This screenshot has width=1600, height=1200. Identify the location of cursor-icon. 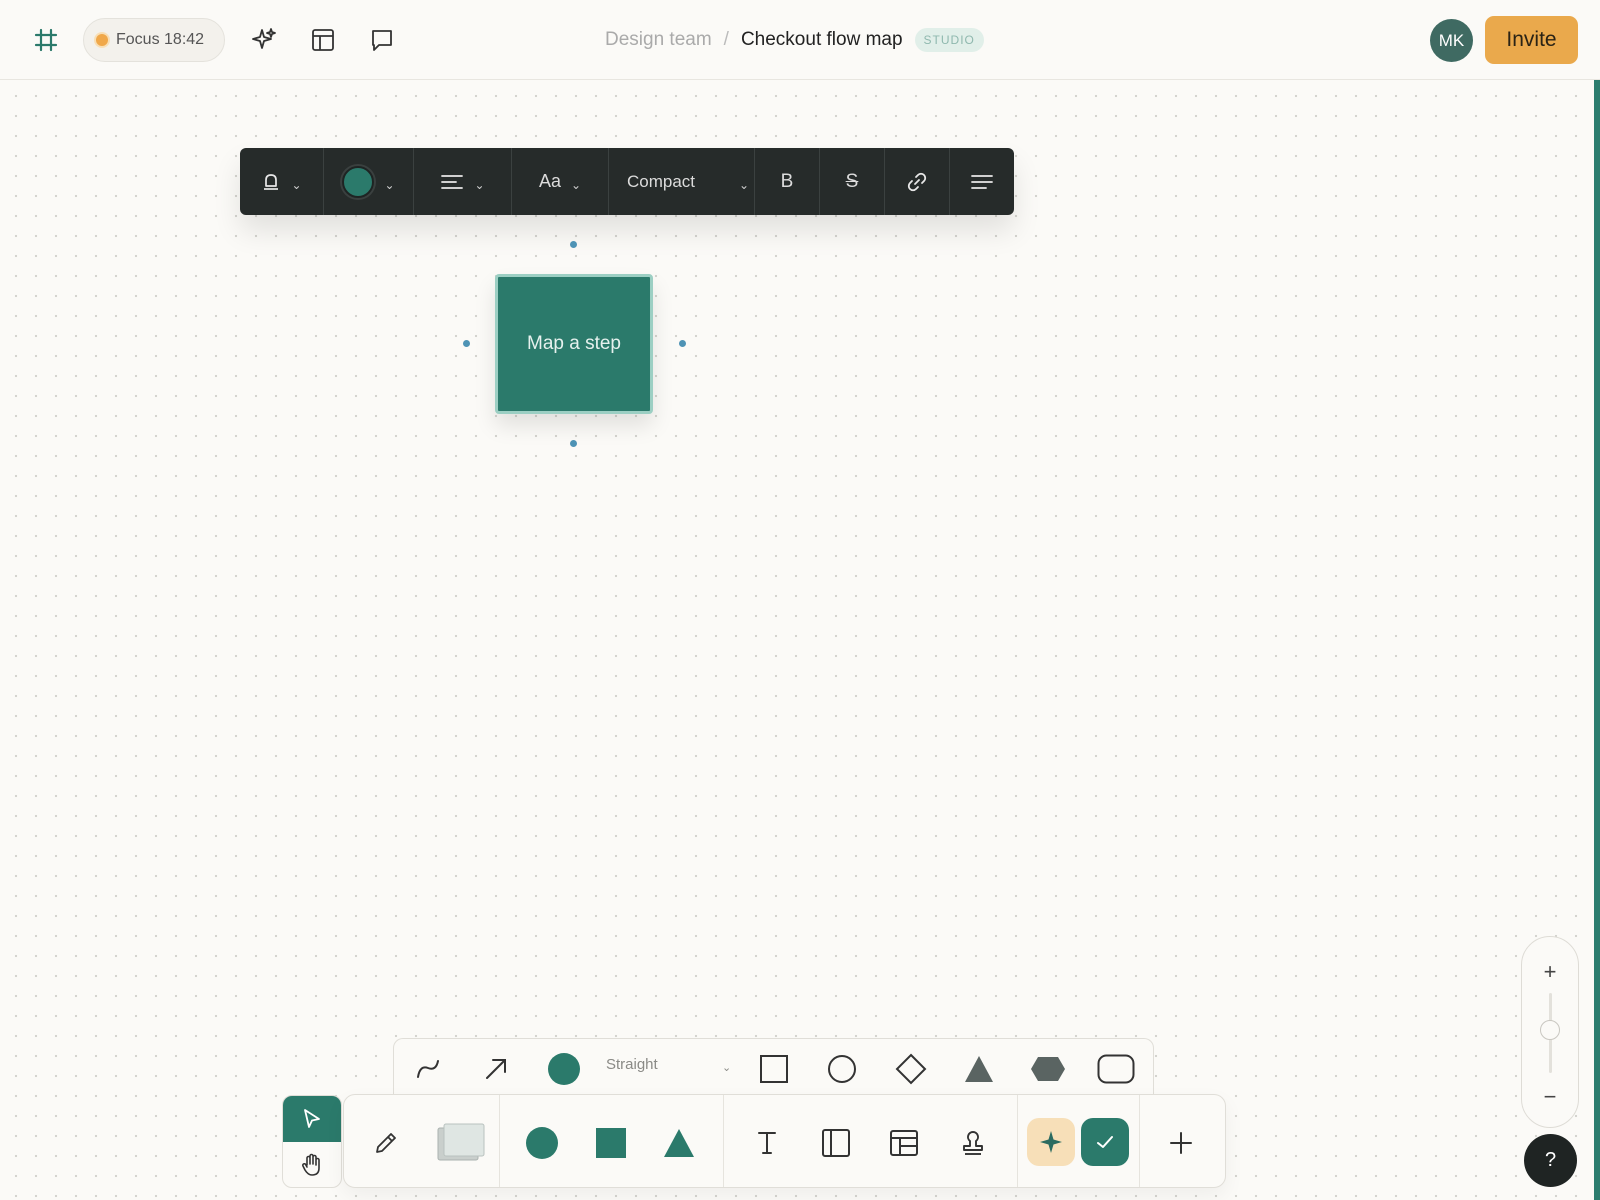
(312, 1118).